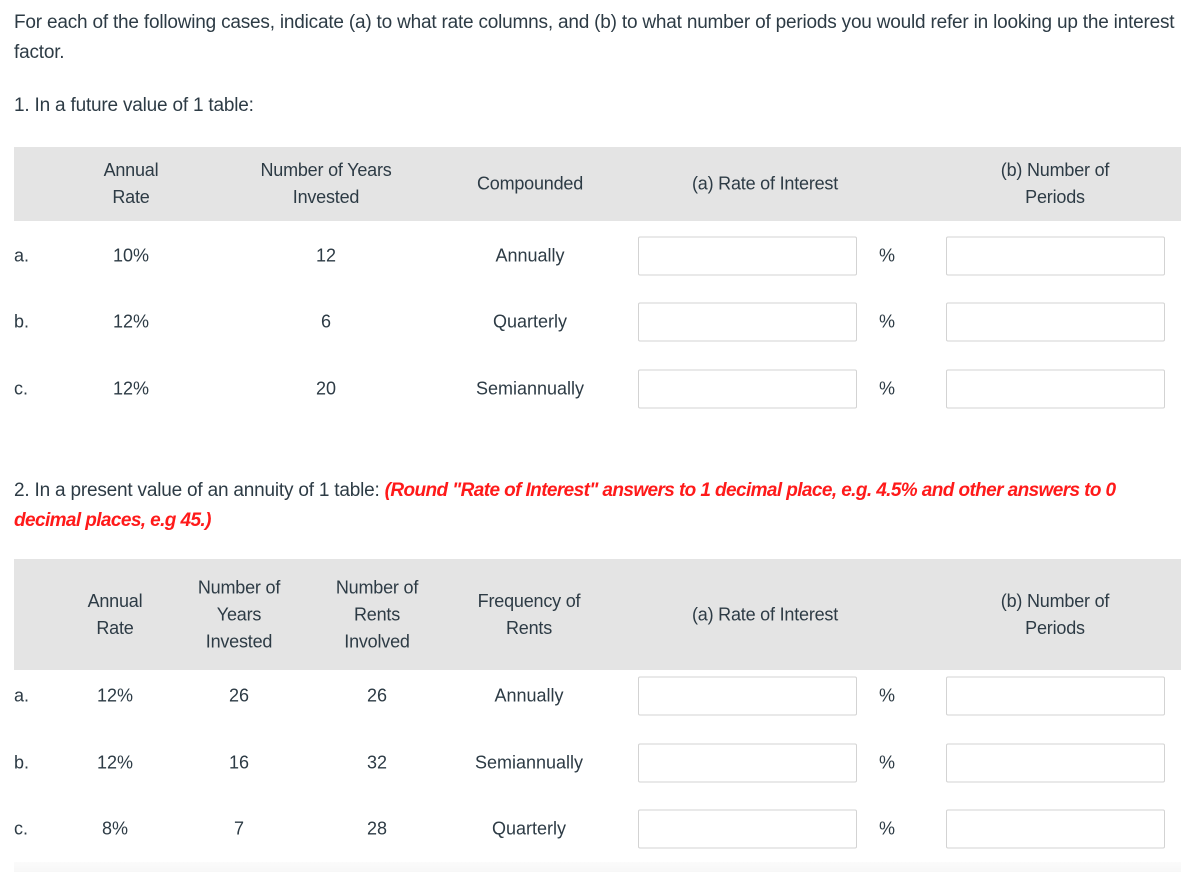  Describe the element at coordinates (377, 614) in the screenshot. I see `header-rents-involved: Number of Rents Involved` at that location.